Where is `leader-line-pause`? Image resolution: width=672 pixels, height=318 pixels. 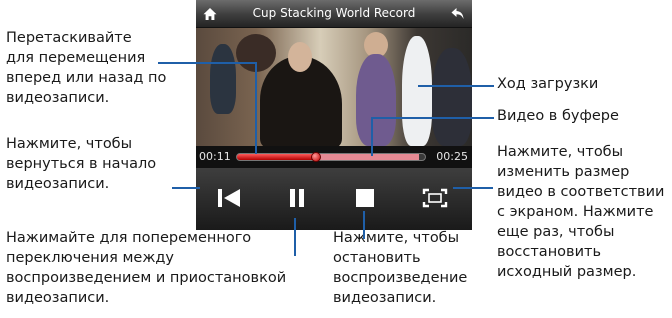
leader-line-pause is located at coordinates (295, 237).